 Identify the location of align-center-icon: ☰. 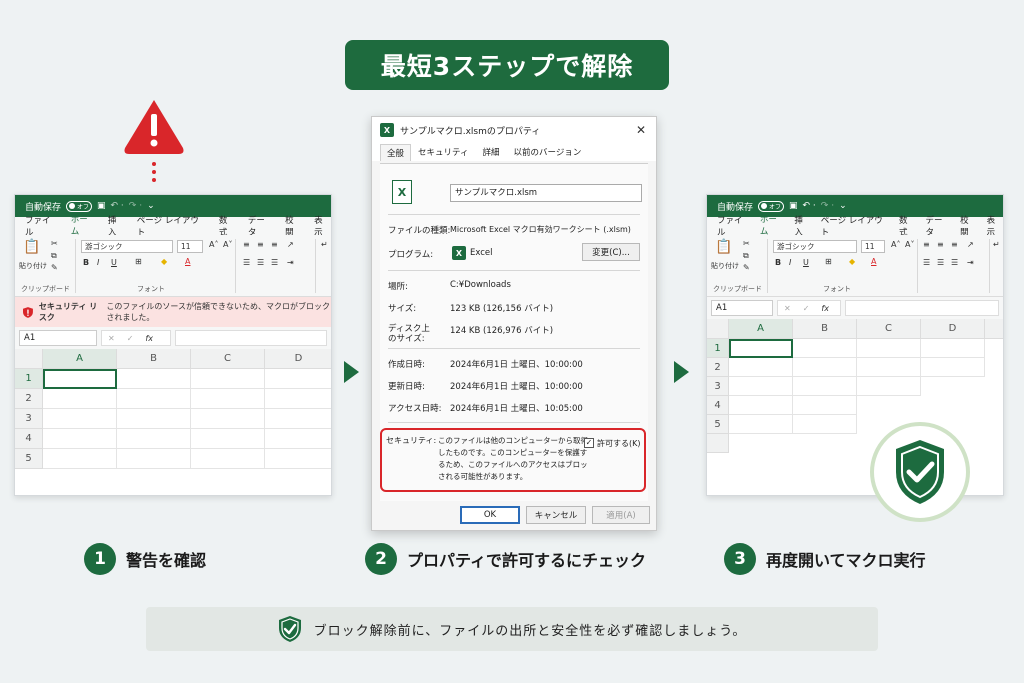
(940, 262).